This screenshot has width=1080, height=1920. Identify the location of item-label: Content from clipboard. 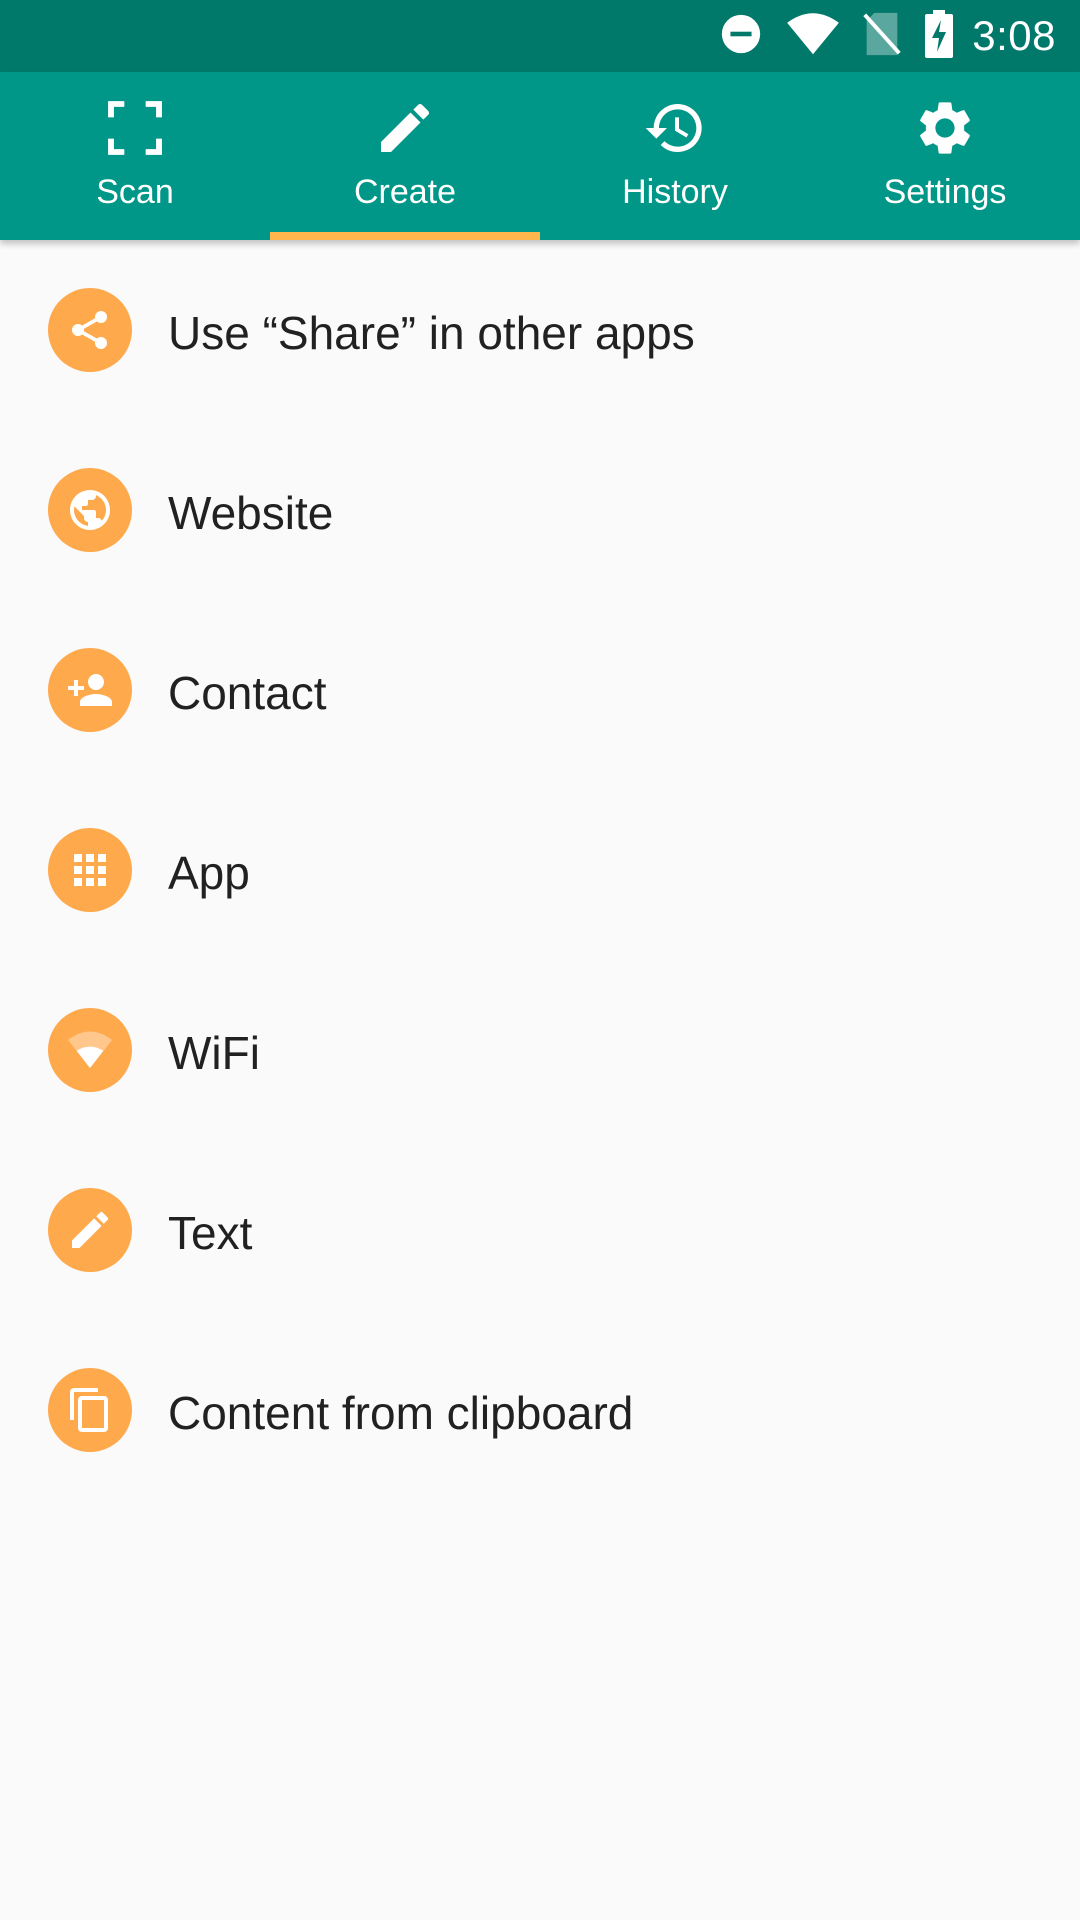
(401, 1413).